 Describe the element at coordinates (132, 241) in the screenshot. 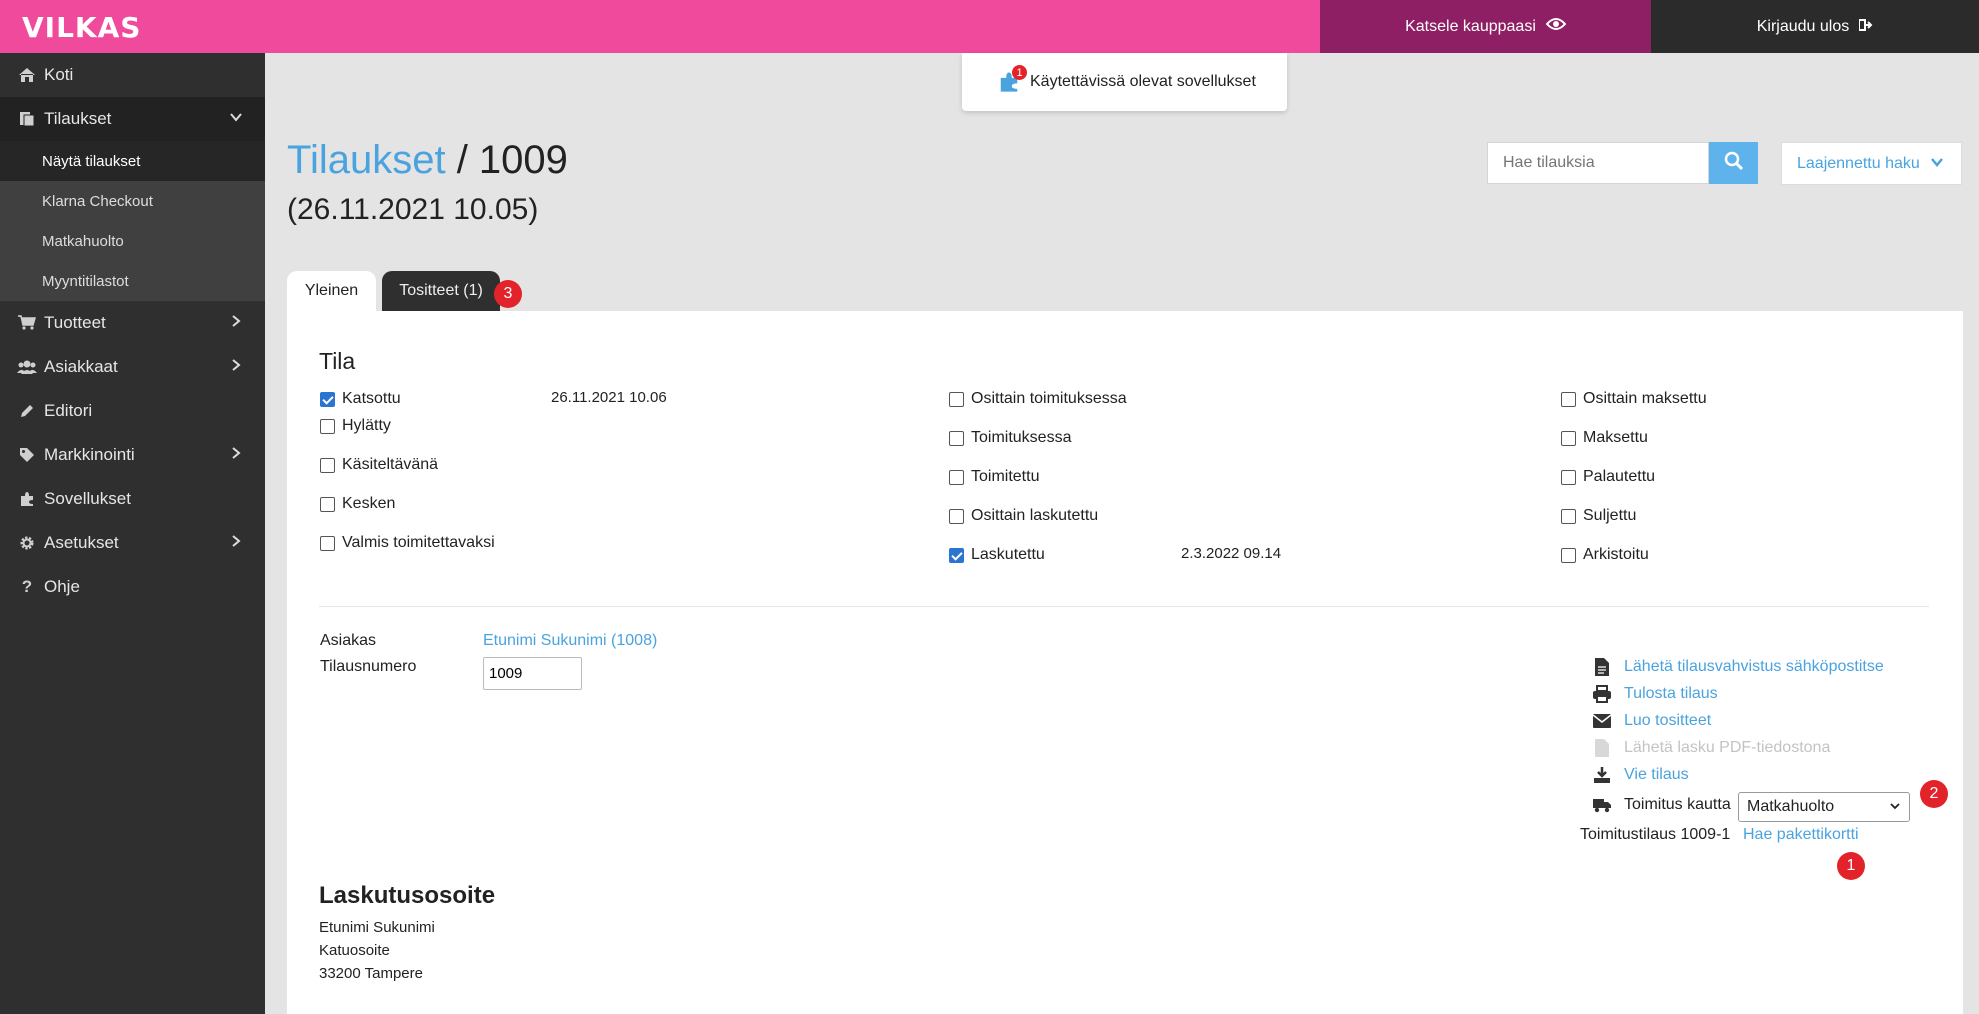

I see `sidebar-subitem-matkahuolto: Matkahuolto` at that location.